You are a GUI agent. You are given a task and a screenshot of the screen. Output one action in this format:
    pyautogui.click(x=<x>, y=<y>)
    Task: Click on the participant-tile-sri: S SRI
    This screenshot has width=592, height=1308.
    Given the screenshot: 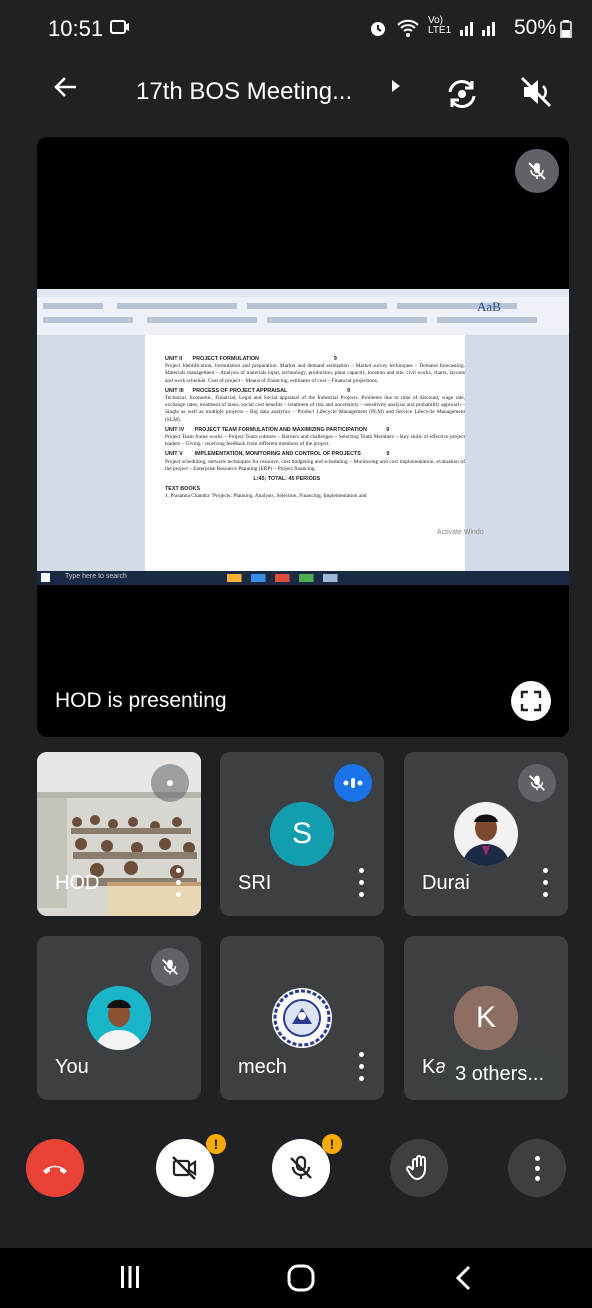 What is the action you would take?
    pyautogui.click(x=302, y=834)
    